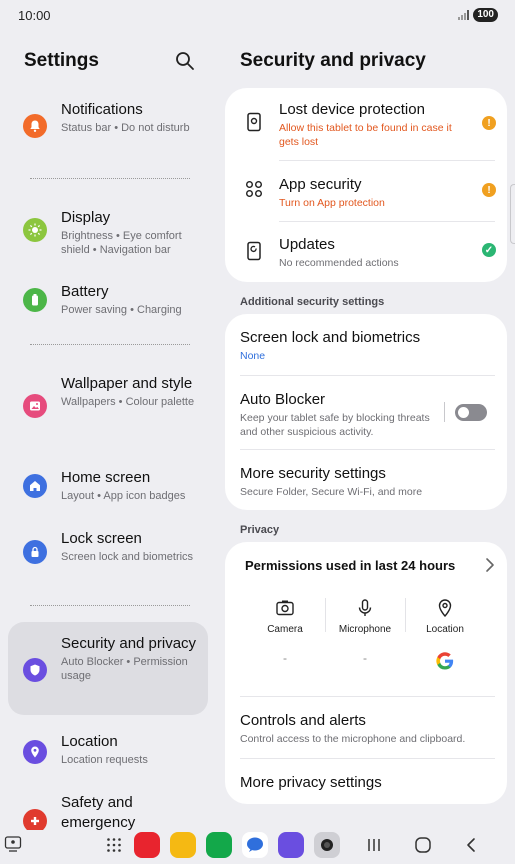 This screenshot has height=864, width=515. Describe the element at coordinates (183, 845) in the screenshot. I see `folder-app-icon` at that location.